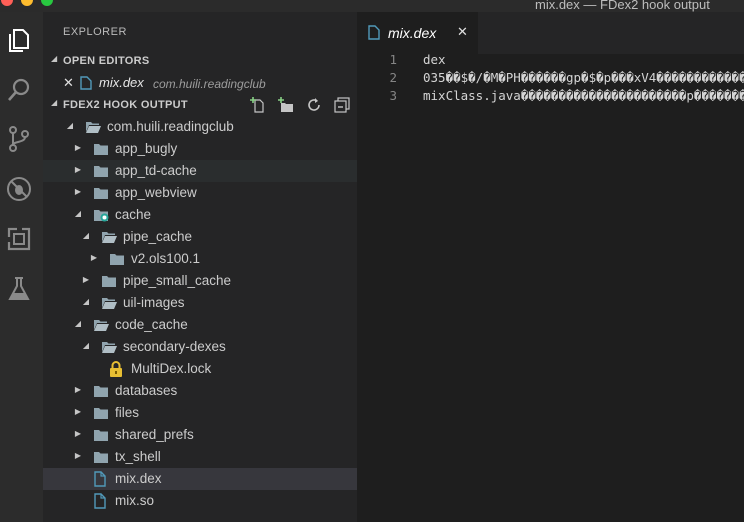 The image size is (744, 522). I want to click on window-title: mix.dex — FDex2 hook output, so click(622, 6).